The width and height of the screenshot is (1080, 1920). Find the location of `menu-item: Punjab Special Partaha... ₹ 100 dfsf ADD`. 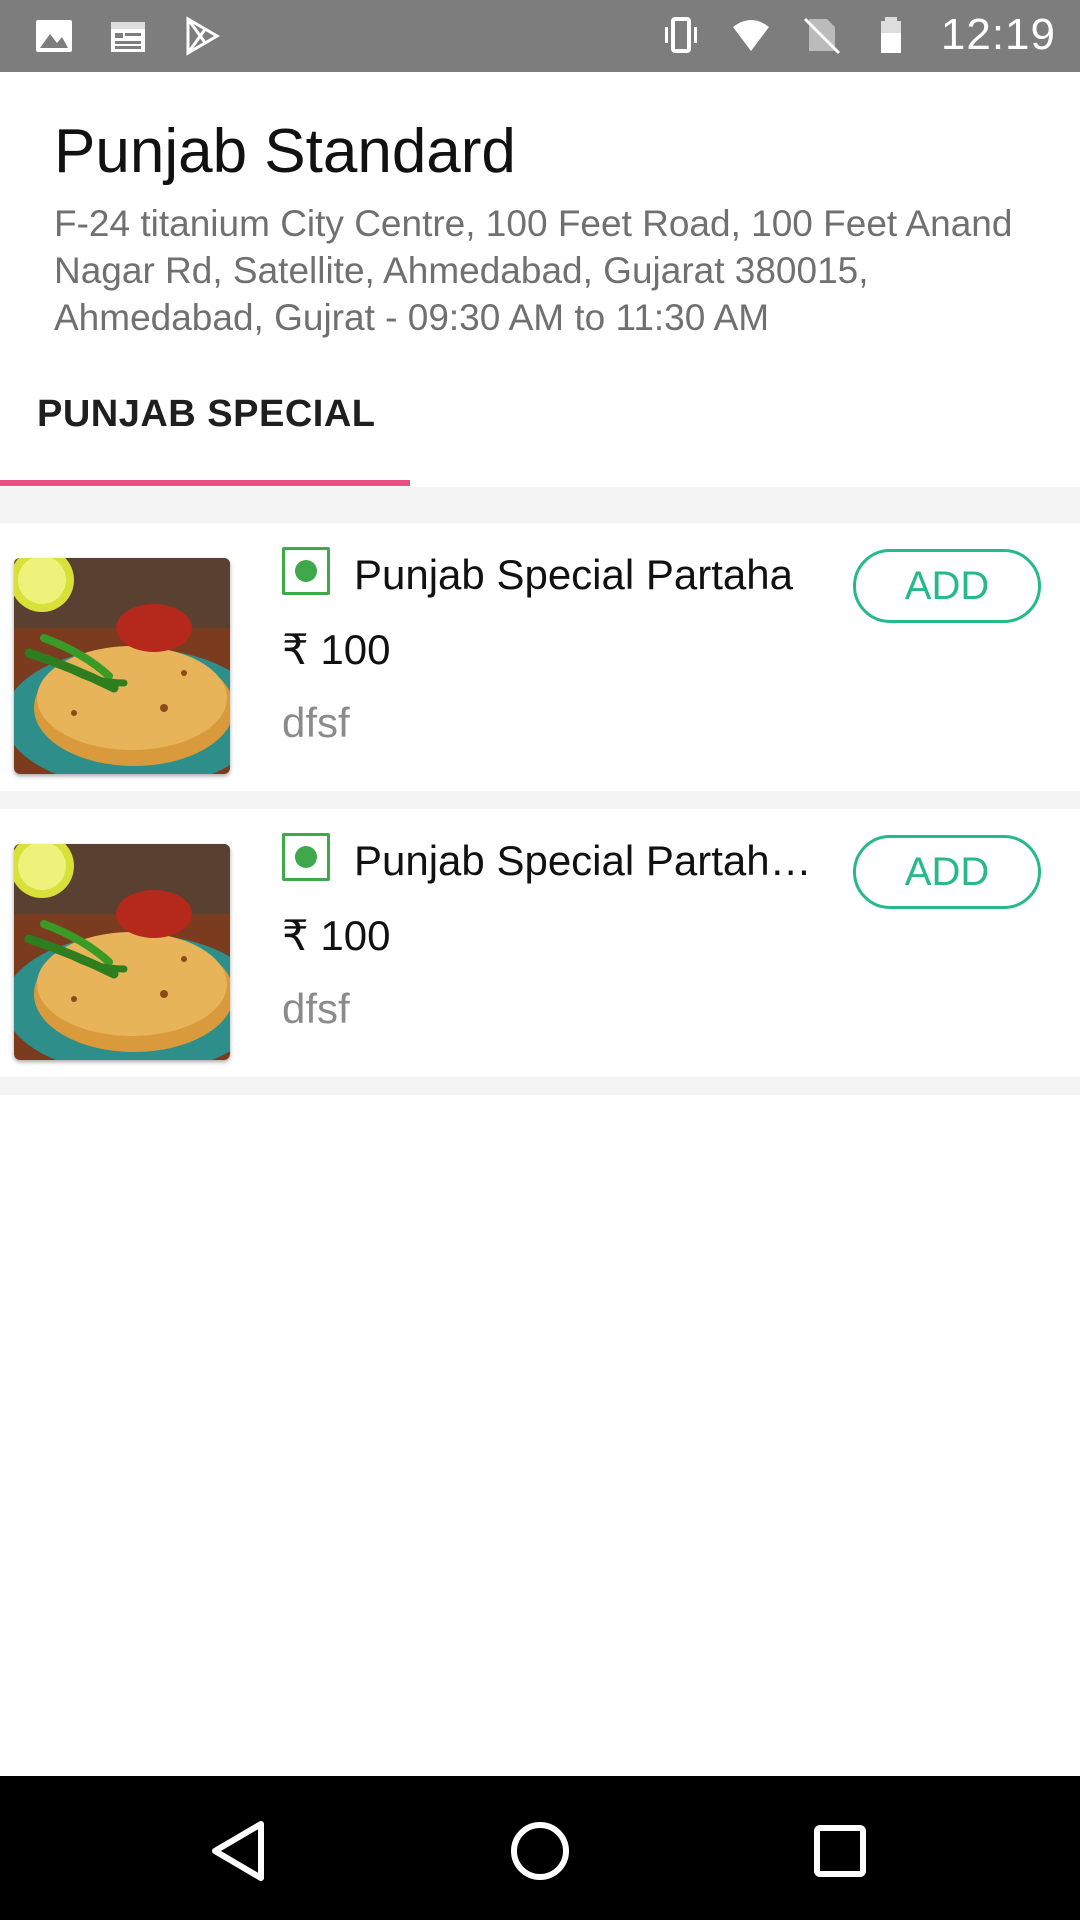

menu-item: Punjab Special Partaha... ₹ 100 dfsf ADD is located at coordinates (540, 943).